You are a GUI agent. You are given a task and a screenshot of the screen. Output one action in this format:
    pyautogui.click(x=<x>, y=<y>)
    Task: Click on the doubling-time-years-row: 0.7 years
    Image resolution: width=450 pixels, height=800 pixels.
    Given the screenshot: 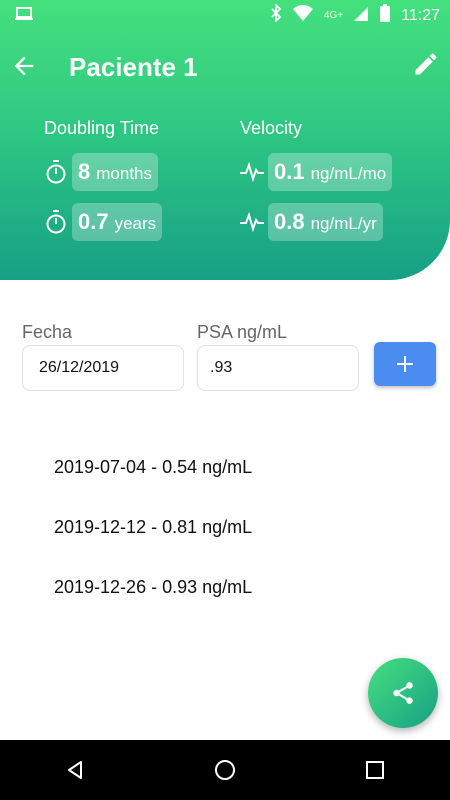 What is the action you would take?
    pyautogui.click(x=103, y=222)
    